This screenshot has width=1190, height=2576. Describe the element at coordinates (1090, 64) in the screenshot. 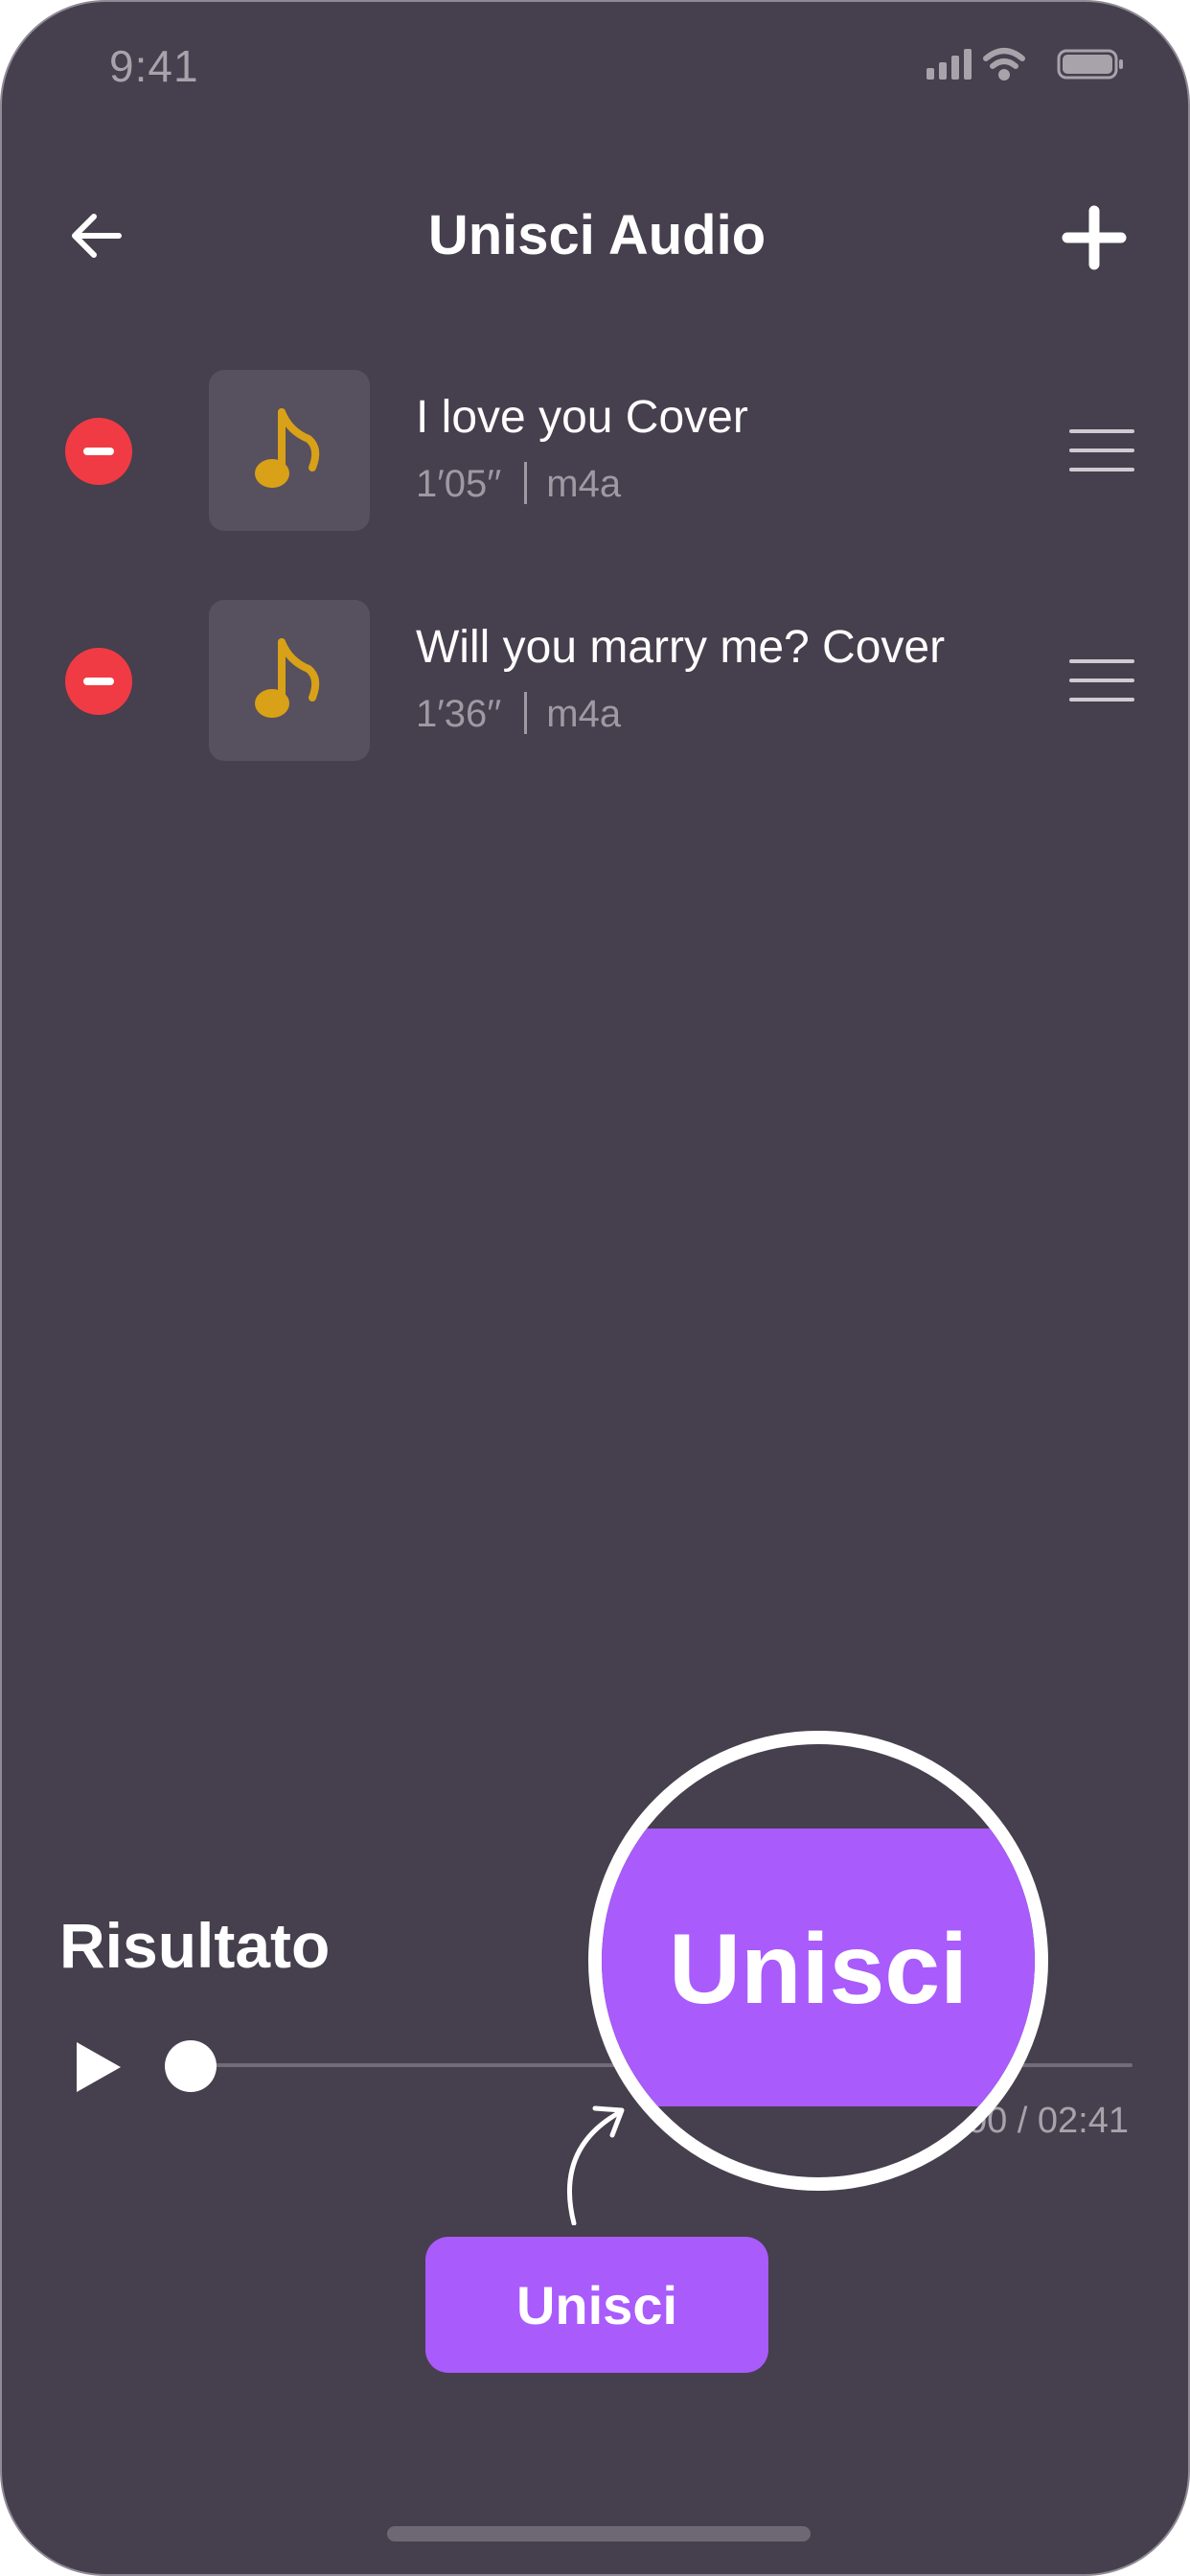

I see `battery-icon` at that location.